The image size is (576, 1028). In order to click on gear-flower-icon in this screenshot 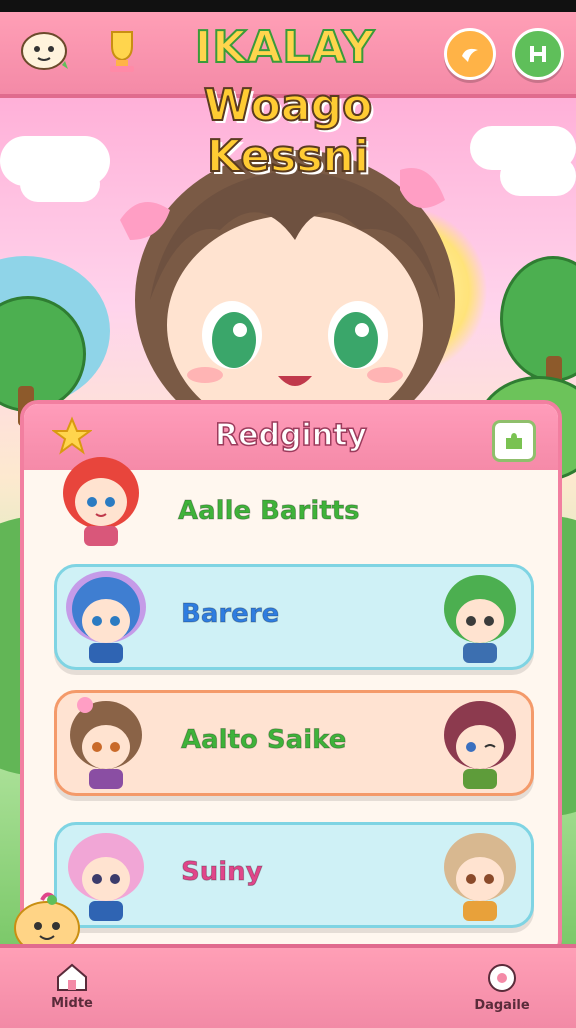, I will do `click(502, 978)`.